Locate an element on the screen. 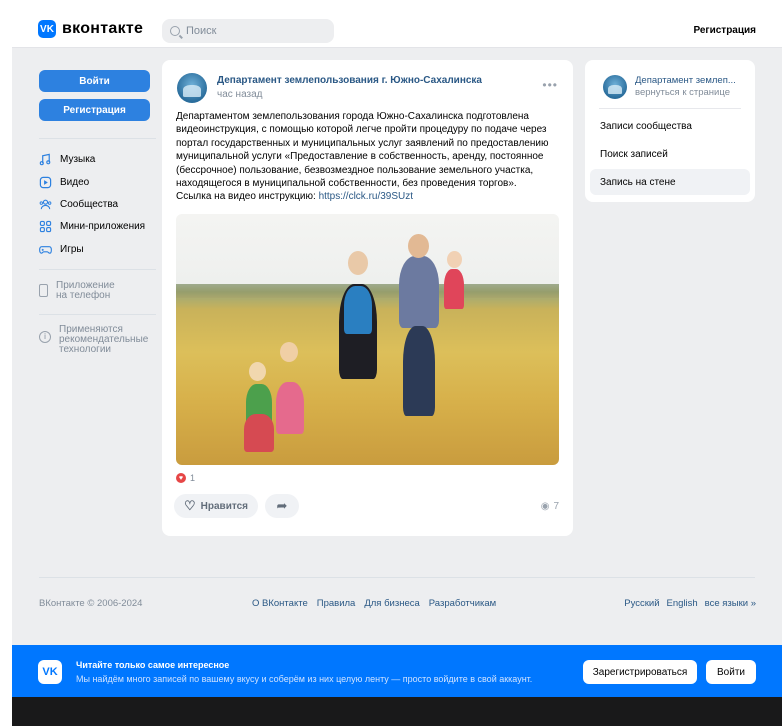 The height and width of the screenshot is (726, 782). groups-icon is located at coordinates (45, 204).